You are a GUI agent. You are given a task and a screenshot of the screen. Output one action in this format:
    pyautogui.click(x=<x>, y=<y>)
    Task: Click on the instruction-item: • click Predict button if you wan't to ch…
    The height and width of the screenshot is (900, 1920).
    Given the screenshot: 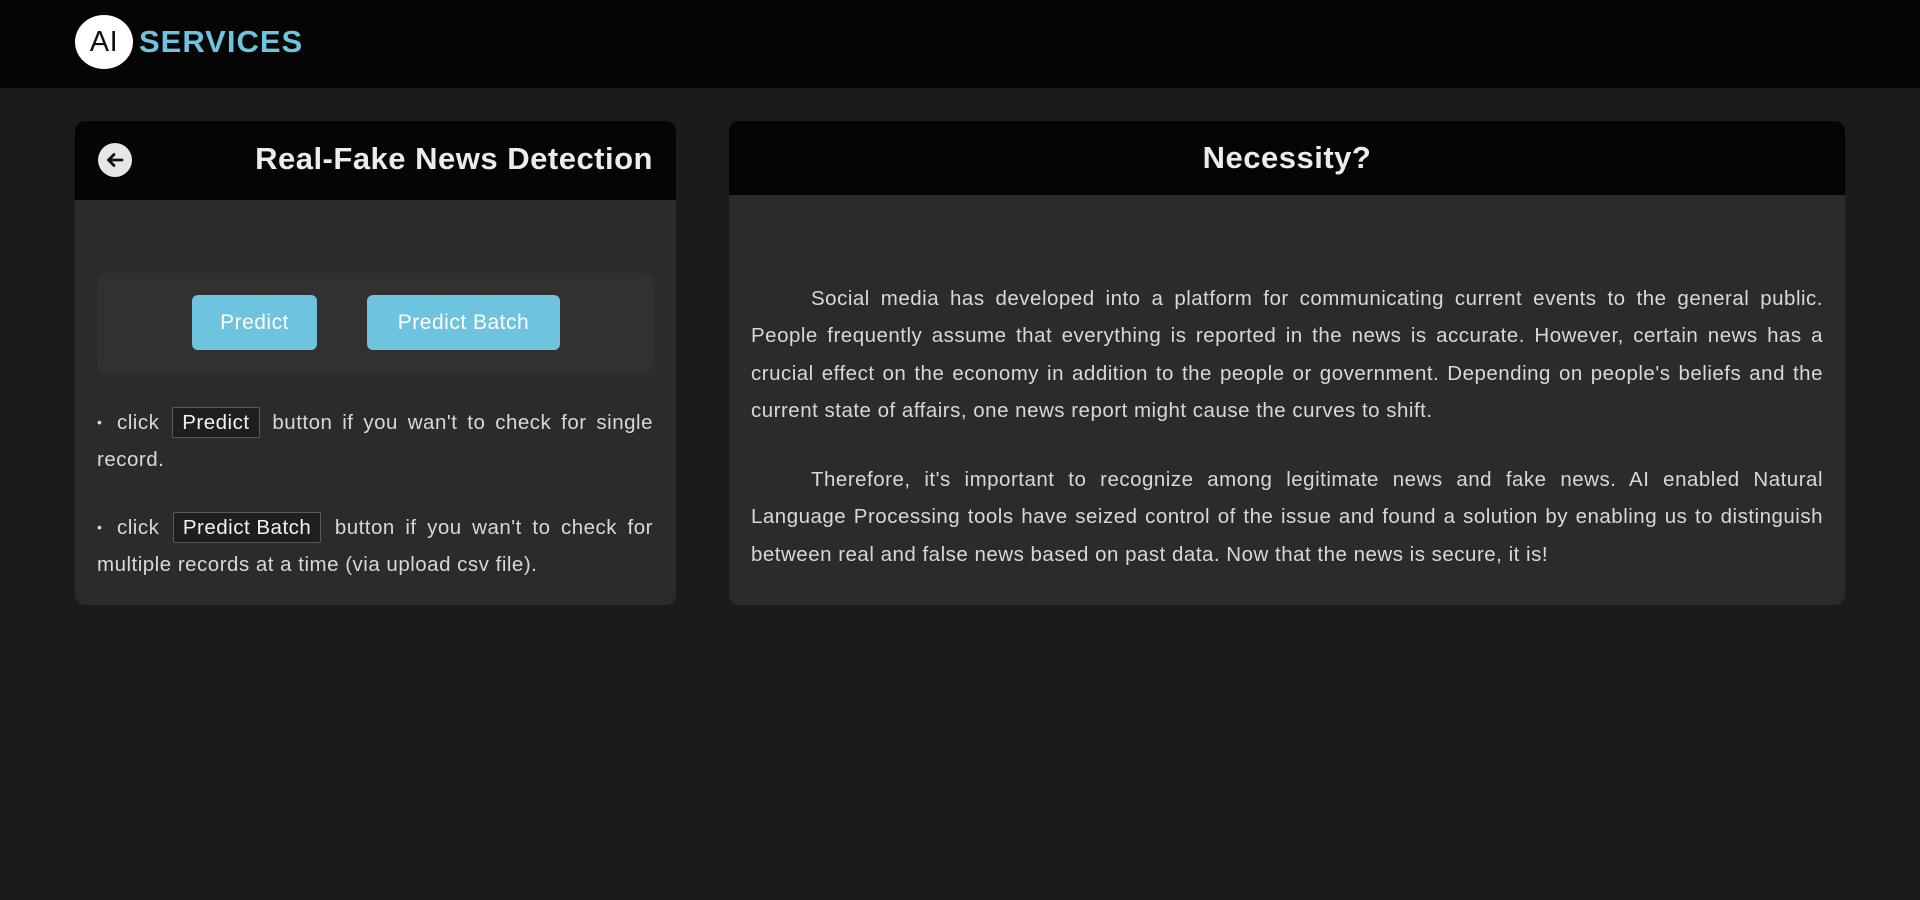 What is the action you would take?
    pyautogui.click(x=375, y=441)
    